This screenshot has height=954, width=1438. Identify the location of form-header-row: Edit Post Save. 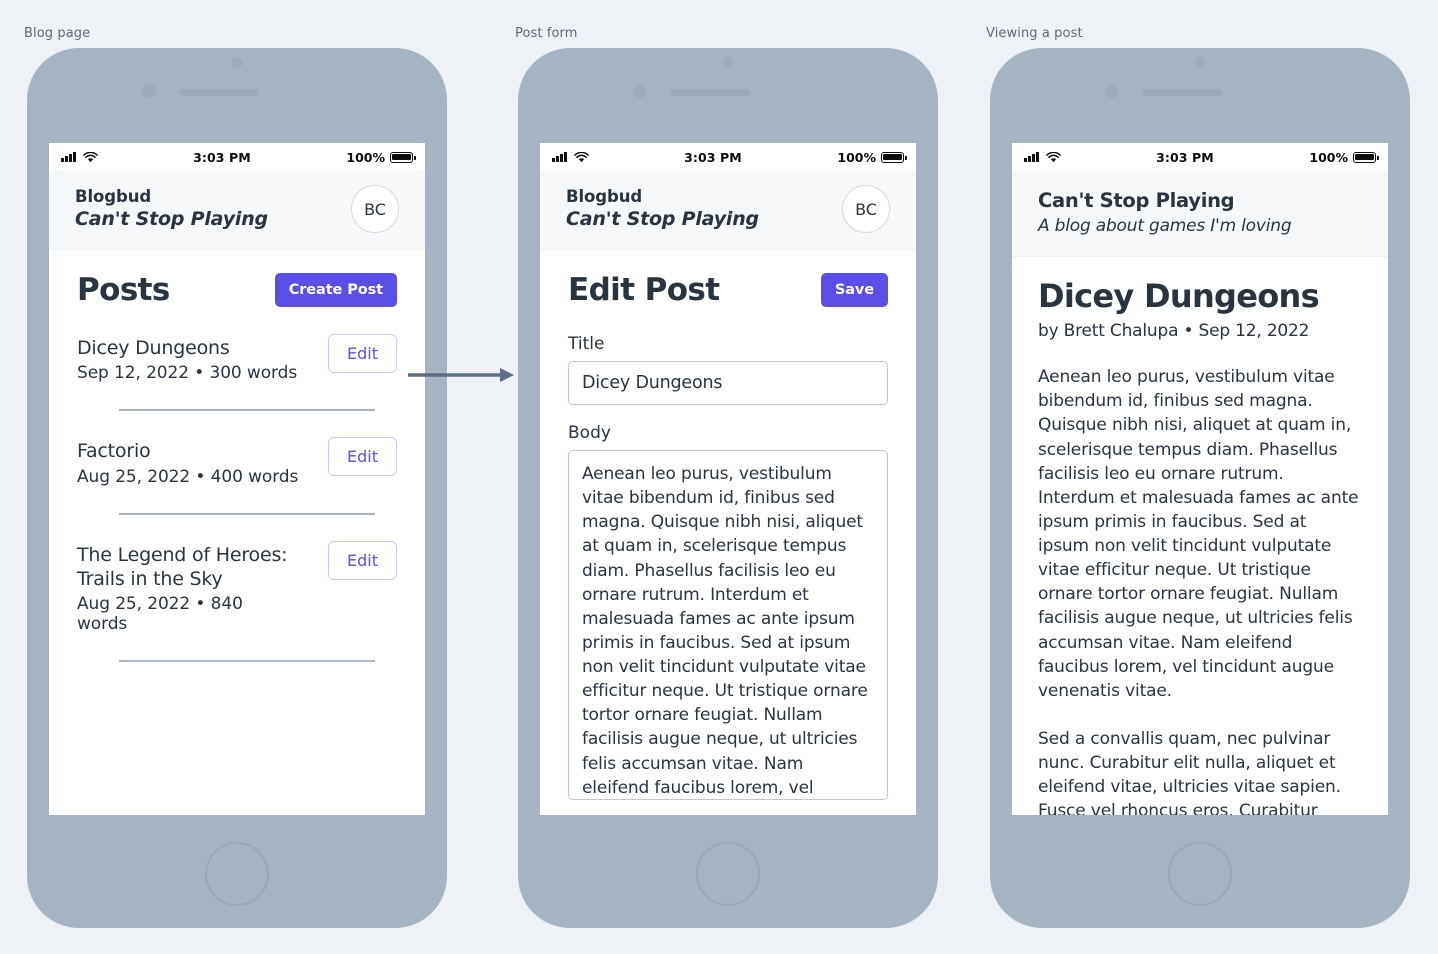
(728, 290).